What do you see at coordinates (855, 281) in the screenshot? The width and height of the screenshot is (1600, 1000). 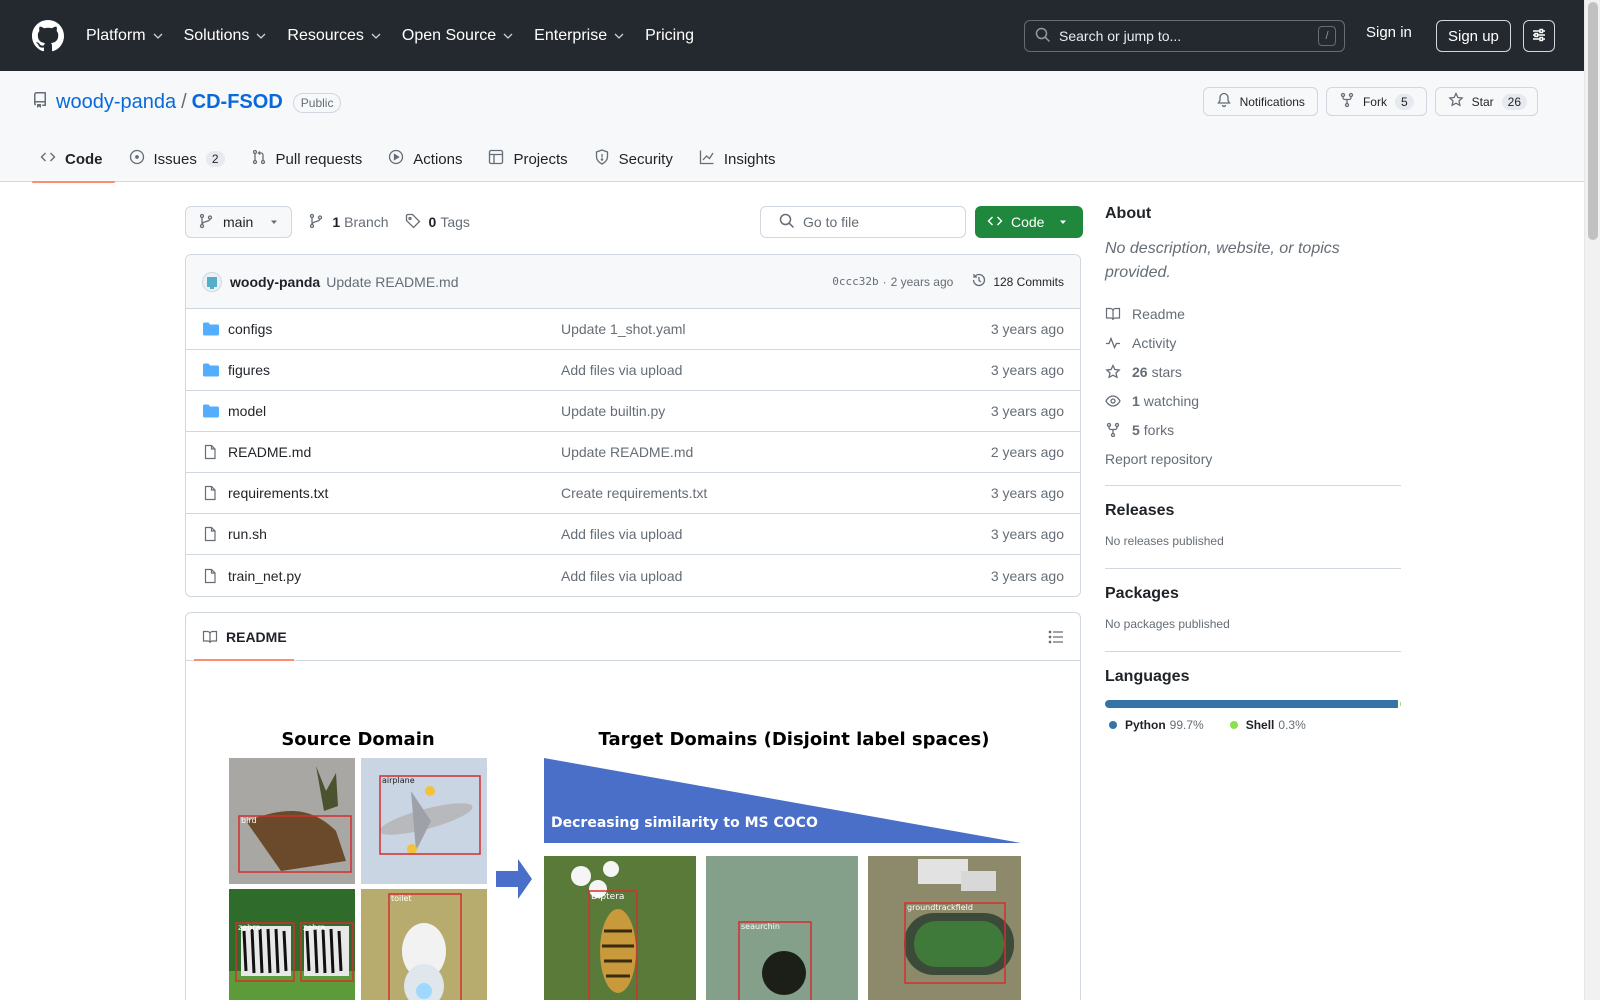 I see `commit-hash-link: 0ccc32b` at bounding box center [855, 281].